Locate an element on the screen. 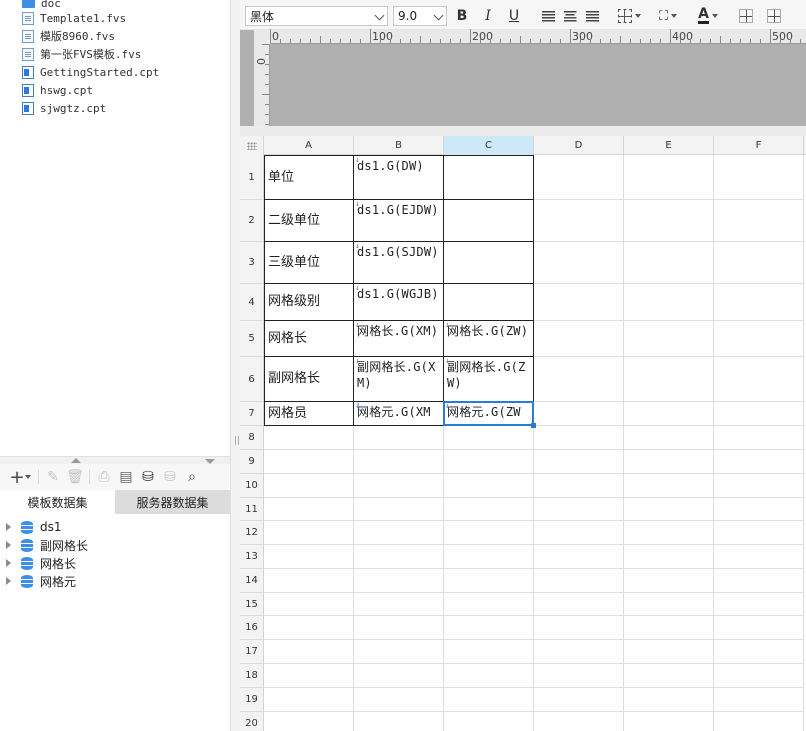 The width and height of the screenshot is (806, 731). cell-b3: ↓ ds1.G(SJDW) is located at coordinates (399, 263).